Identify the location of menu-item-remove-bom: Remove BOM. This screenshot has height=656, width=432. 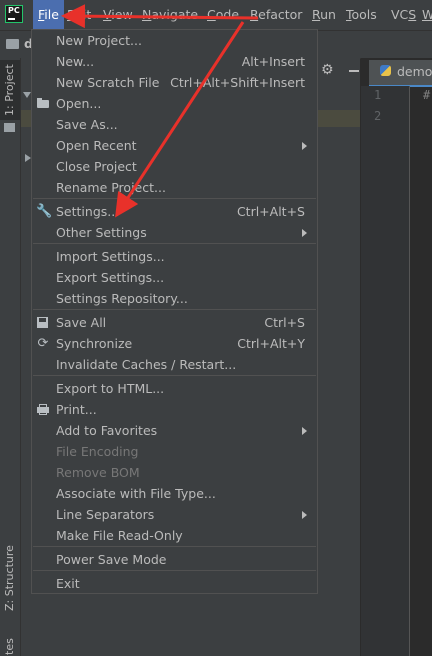
(98, 472).